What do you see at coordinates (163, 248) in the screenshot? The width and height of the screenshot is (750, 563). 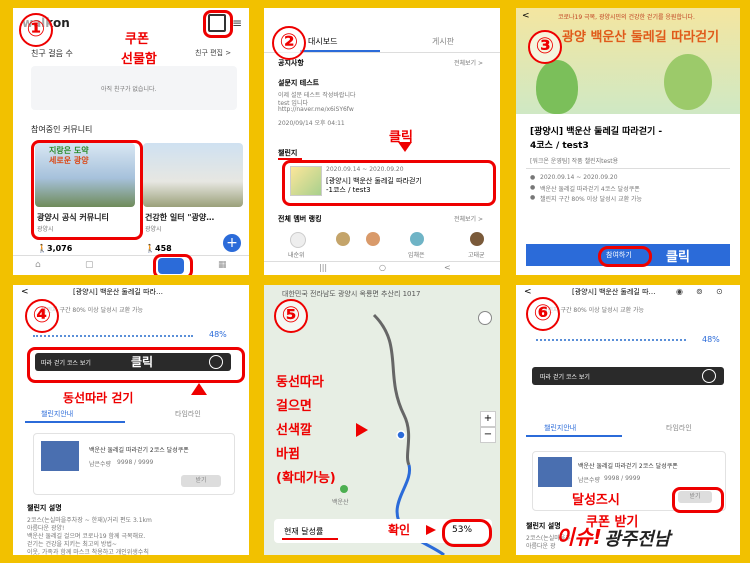 I see `community-card-2-count: 458` at bounding box center [163, 248].